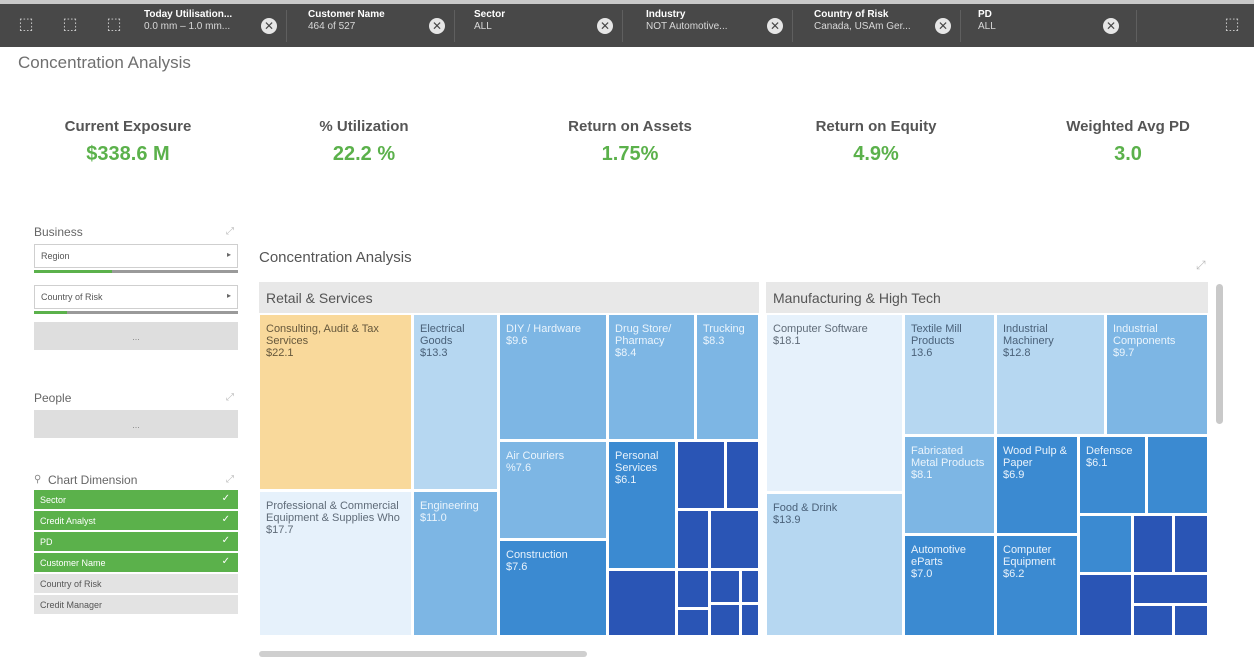  I want to click on filter-title: Country of Risk, so click(851, 14).